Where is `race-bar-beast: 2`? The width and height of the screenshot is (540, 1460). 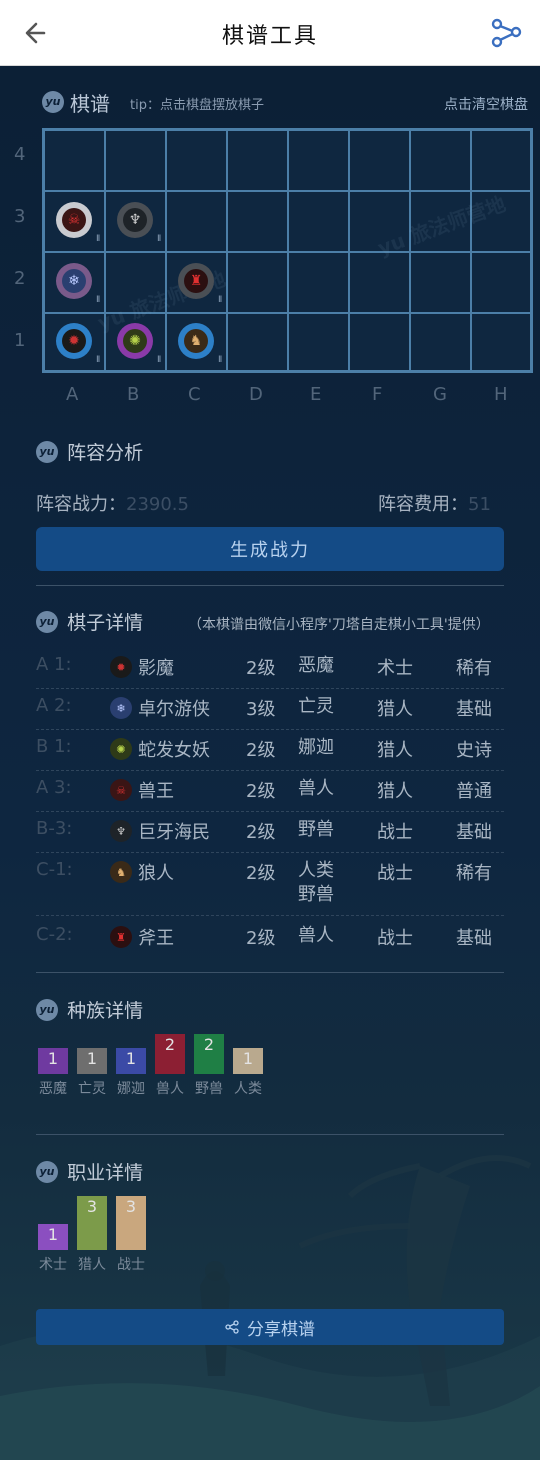 race-bar-beast: 2 is located at coordinates (209, 1054).